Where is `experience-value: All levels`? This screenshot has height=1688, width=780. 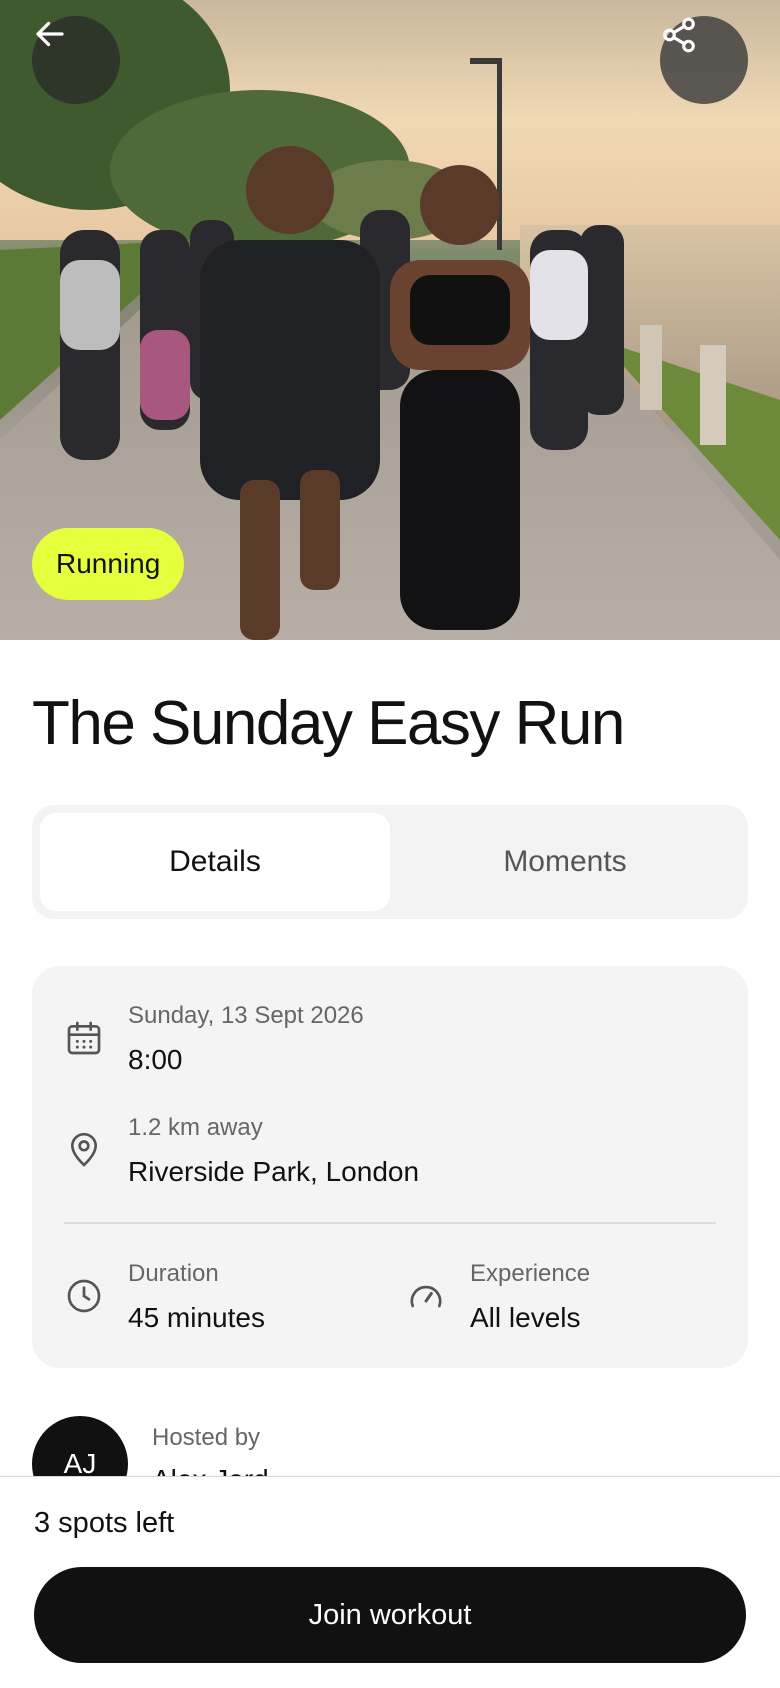 experience-value: All levels is located at coordinates (525, 1317).